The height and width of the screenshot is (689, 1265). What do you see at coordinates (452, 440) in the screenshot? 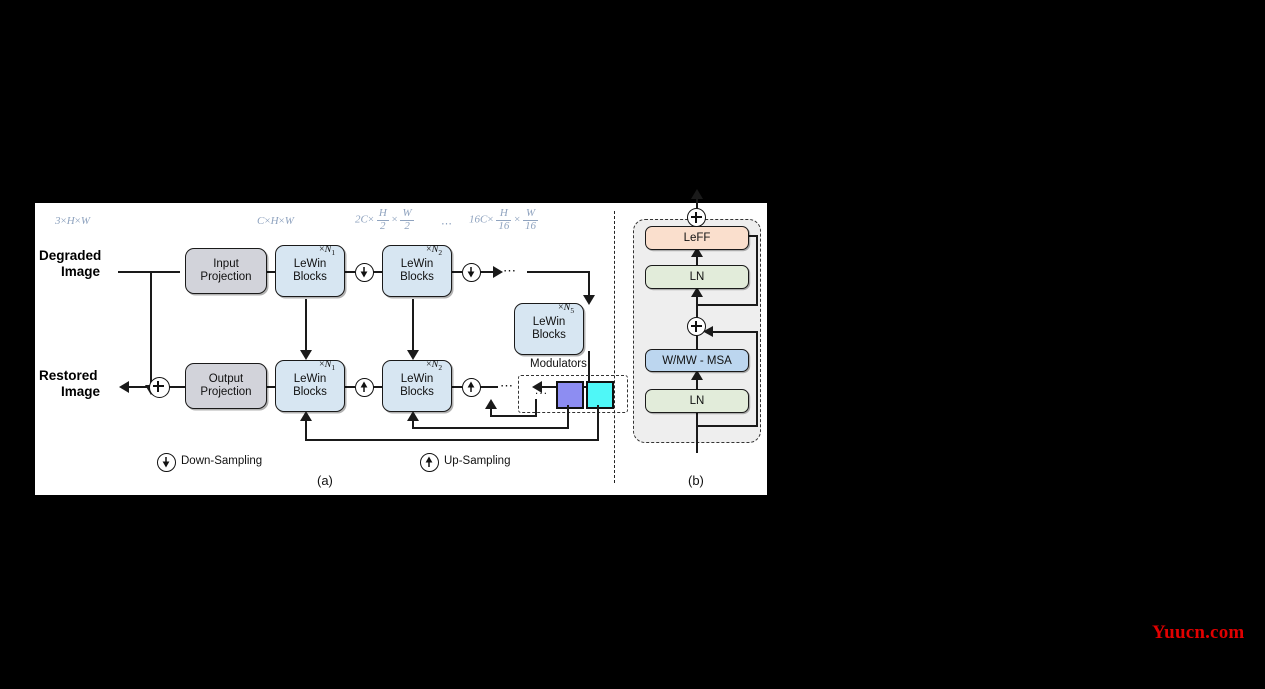
I see `modulator2-wire-h` at bounding box center [452, 440].